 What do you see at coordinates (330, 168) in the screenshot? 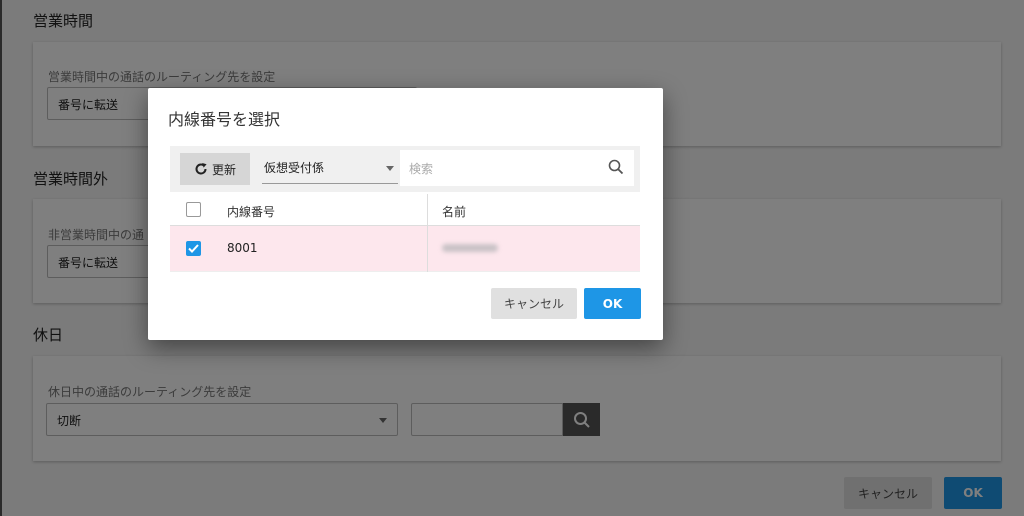
I see `group-select: 仮想受付係` at bounding box center [330, 168].